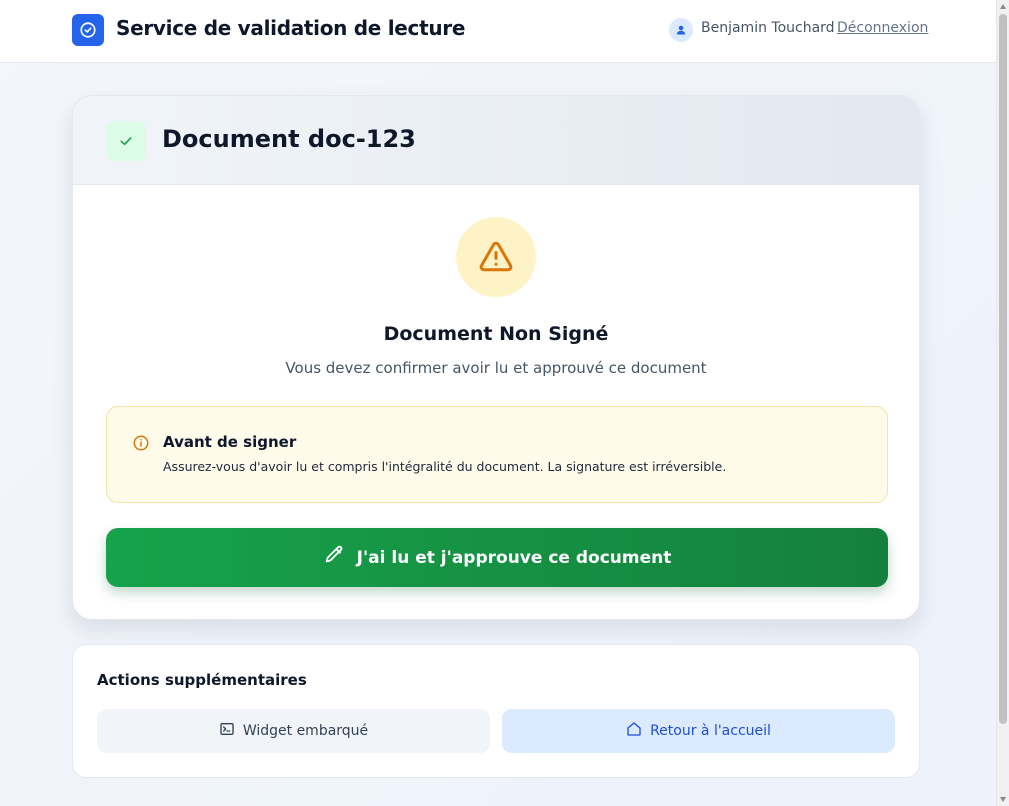  I want to click on check-icon, so click(126, 141).